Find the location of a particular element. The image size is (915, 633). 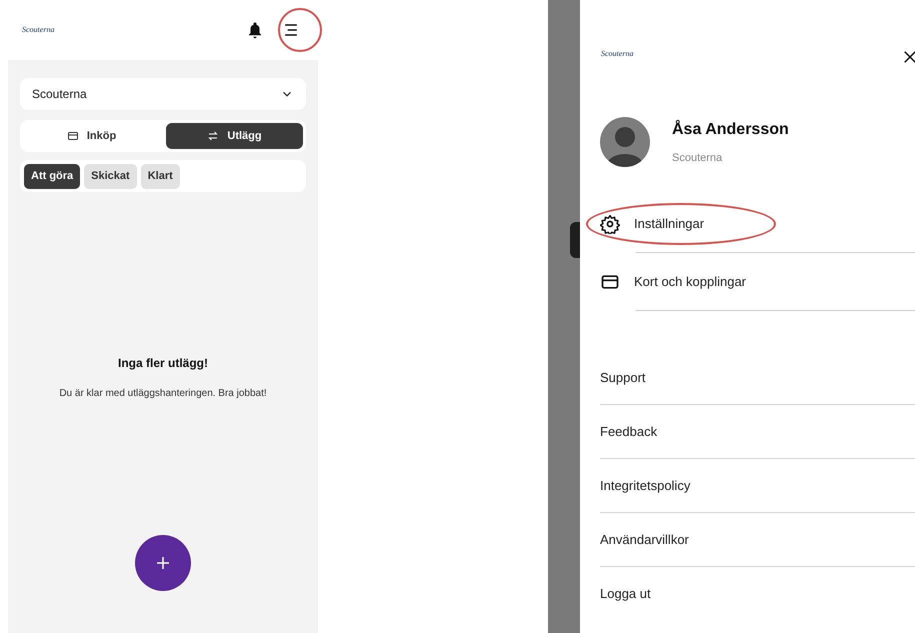

filter-chip: Klart is located at coordinates (160, 176).